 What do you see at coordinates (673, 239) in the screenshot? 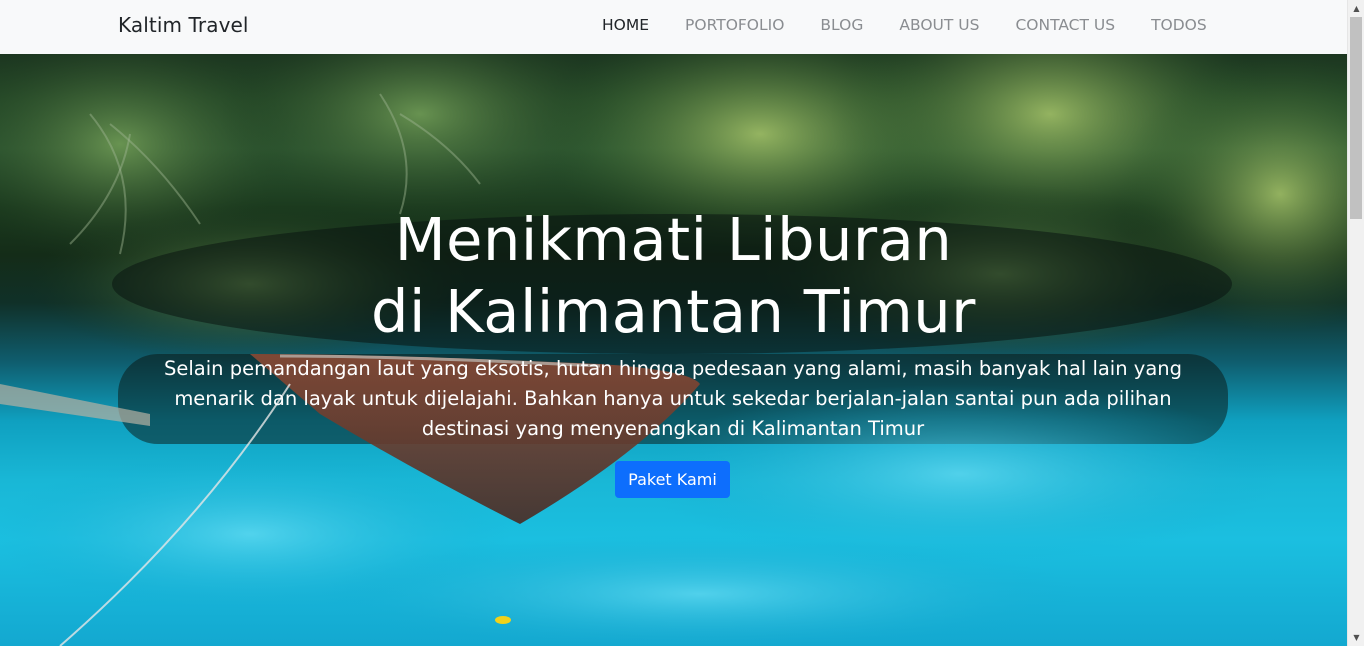
I see `hero-title-line-1: Menikmati Liburan` at bounding box center [673, 239].